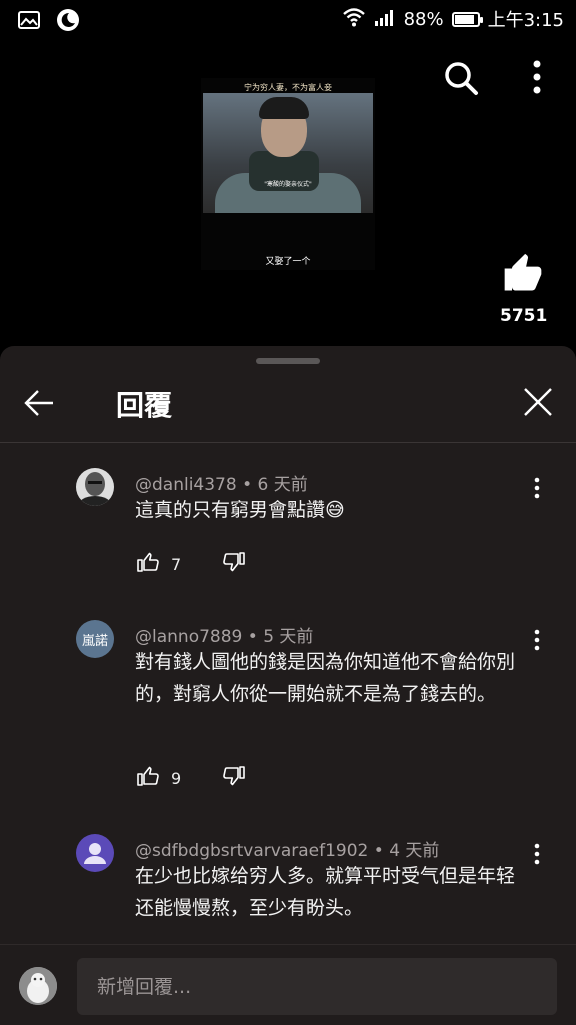 The height and width of the screenshot is (1025, 576). I want to click on drag-handle, so click(288, 361).